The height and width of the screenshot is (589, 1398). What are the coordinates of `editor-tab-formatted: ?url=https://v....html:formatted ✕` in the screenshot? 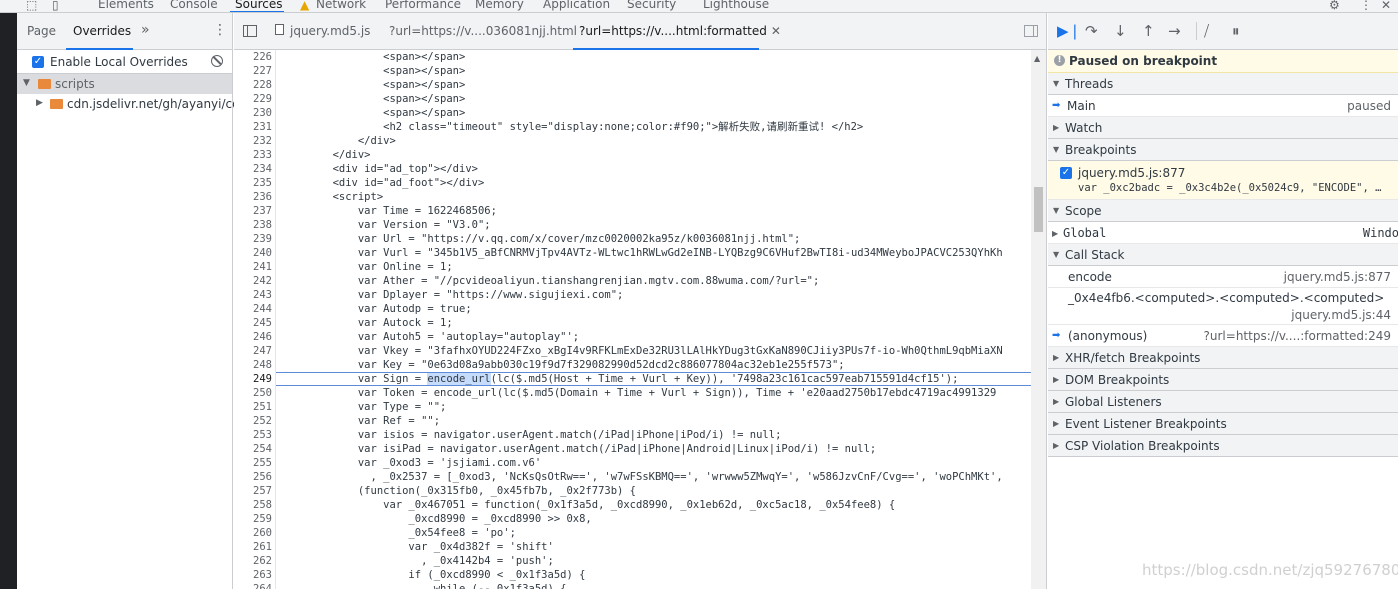 It's located at (680, 31).